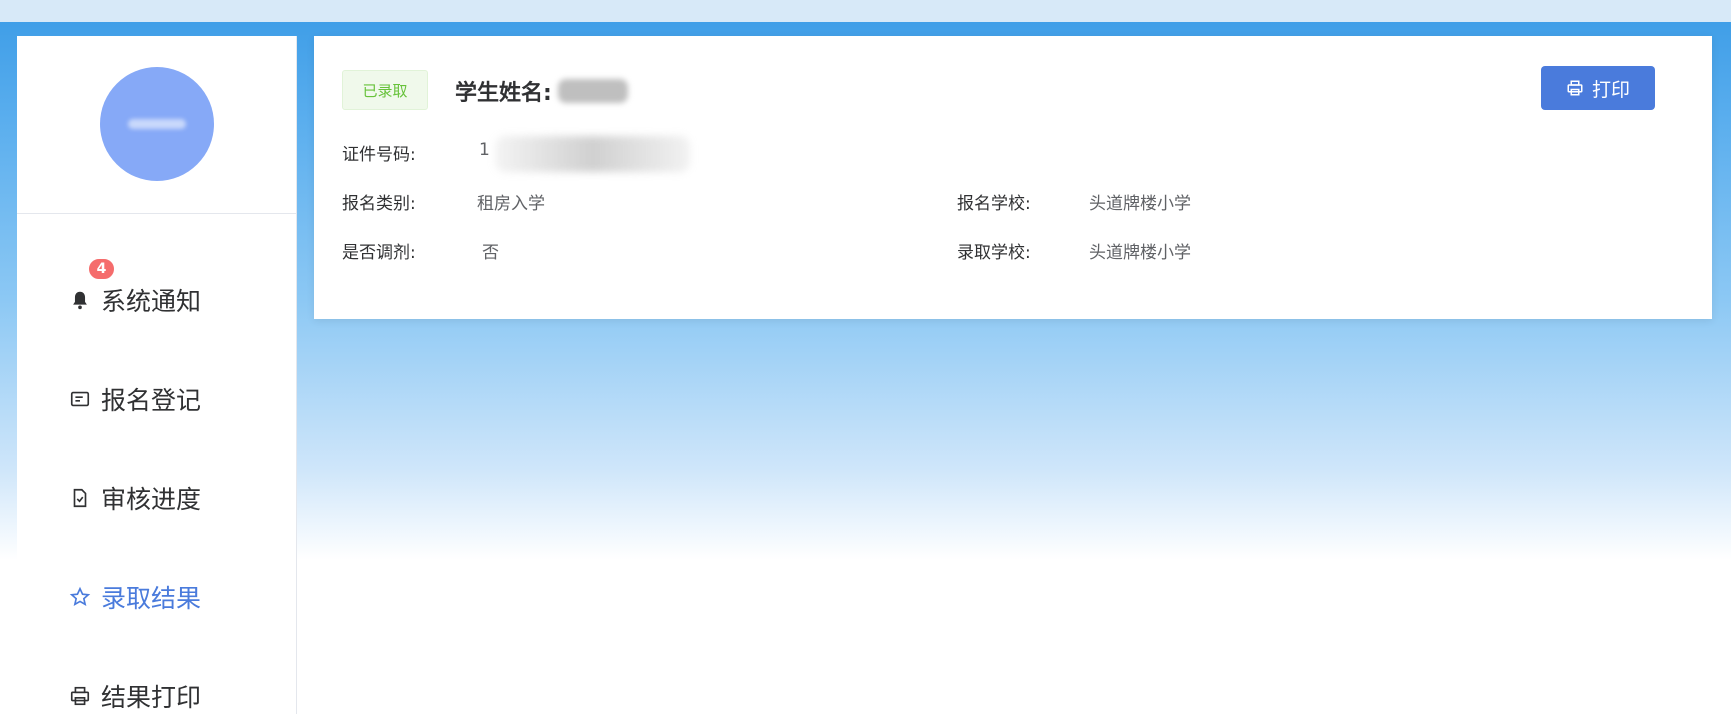  Describe the element at coordinates (592, 91) in the screenshot. I see `student-name-redacted` at that location.